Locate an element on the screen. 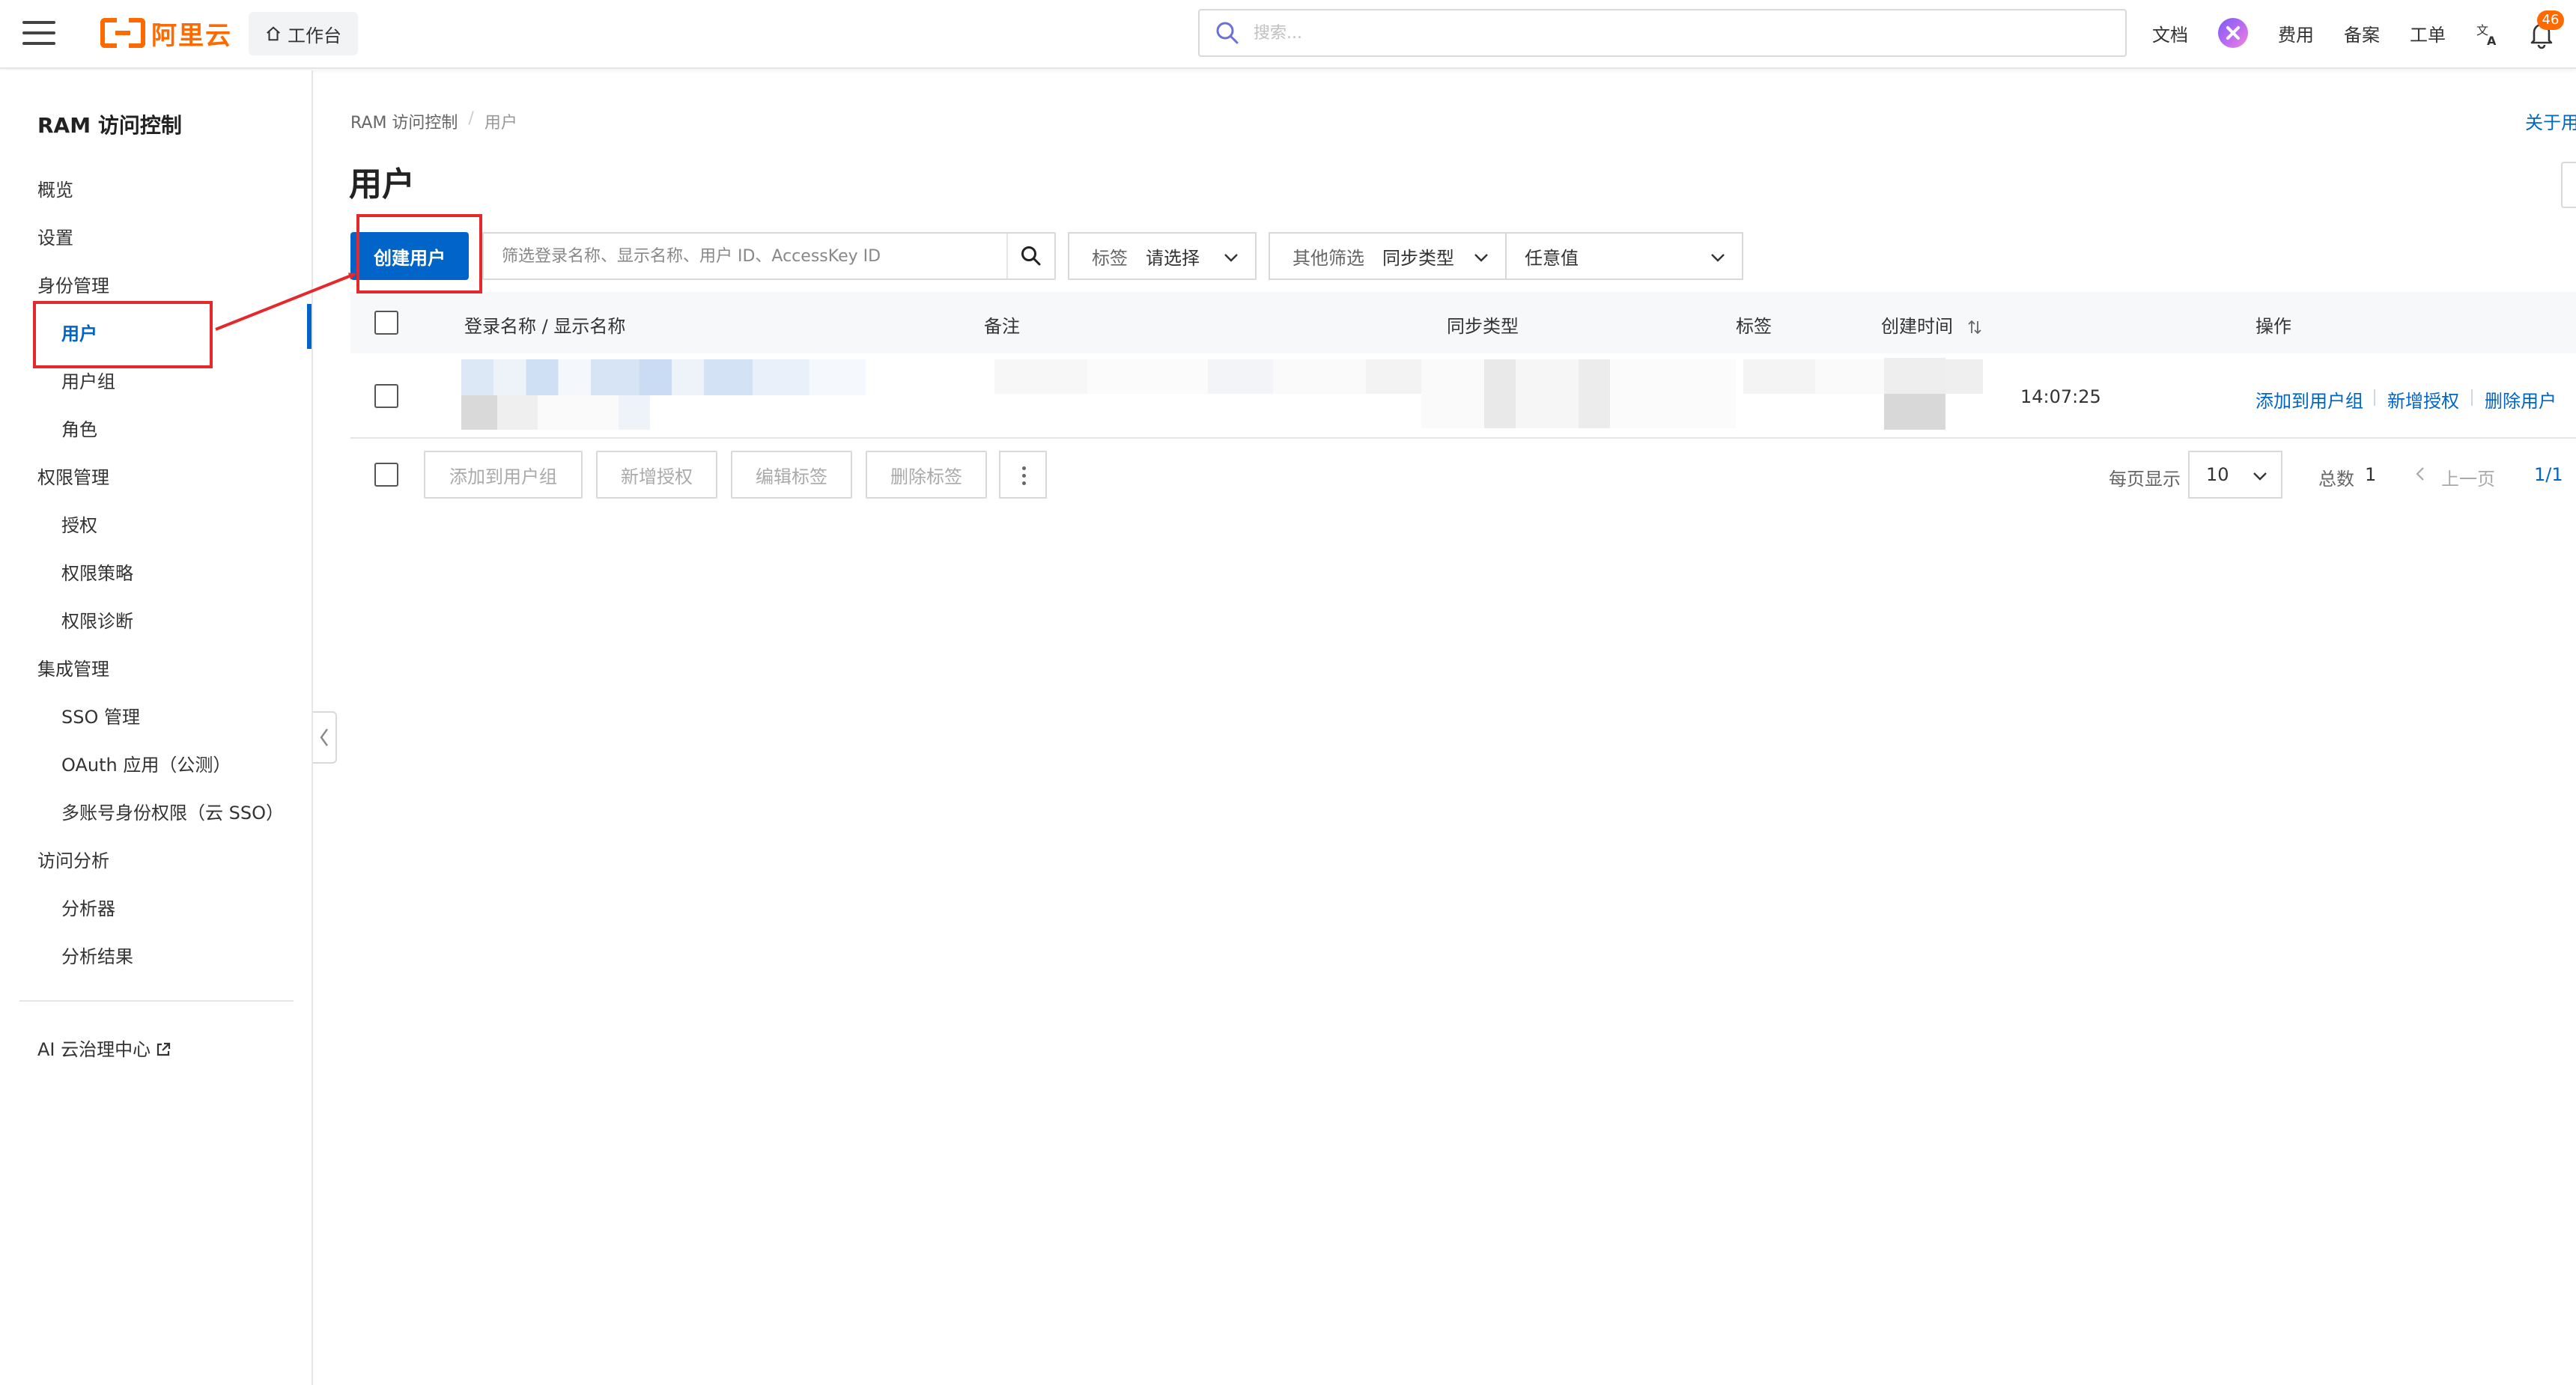  column-created-time-label: 创建时间 is located at coordinates (1917, 327).